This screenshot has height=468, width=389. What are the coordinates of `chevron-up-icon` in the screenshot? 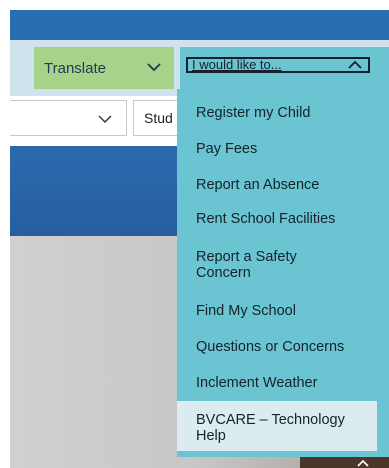 It's located at (355, 64).